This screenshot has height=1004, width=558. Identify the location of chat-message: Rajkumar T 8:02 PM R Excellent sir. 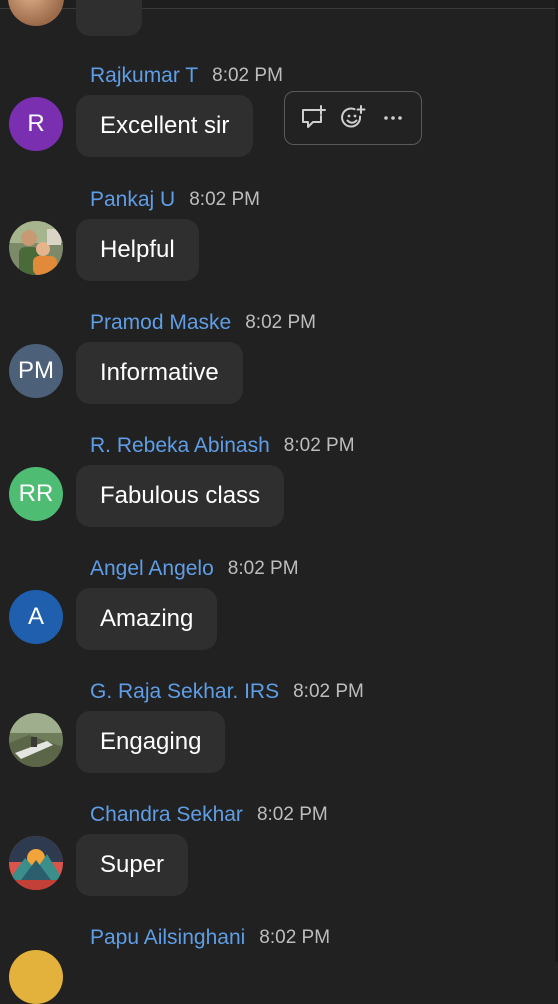
(279, 117).